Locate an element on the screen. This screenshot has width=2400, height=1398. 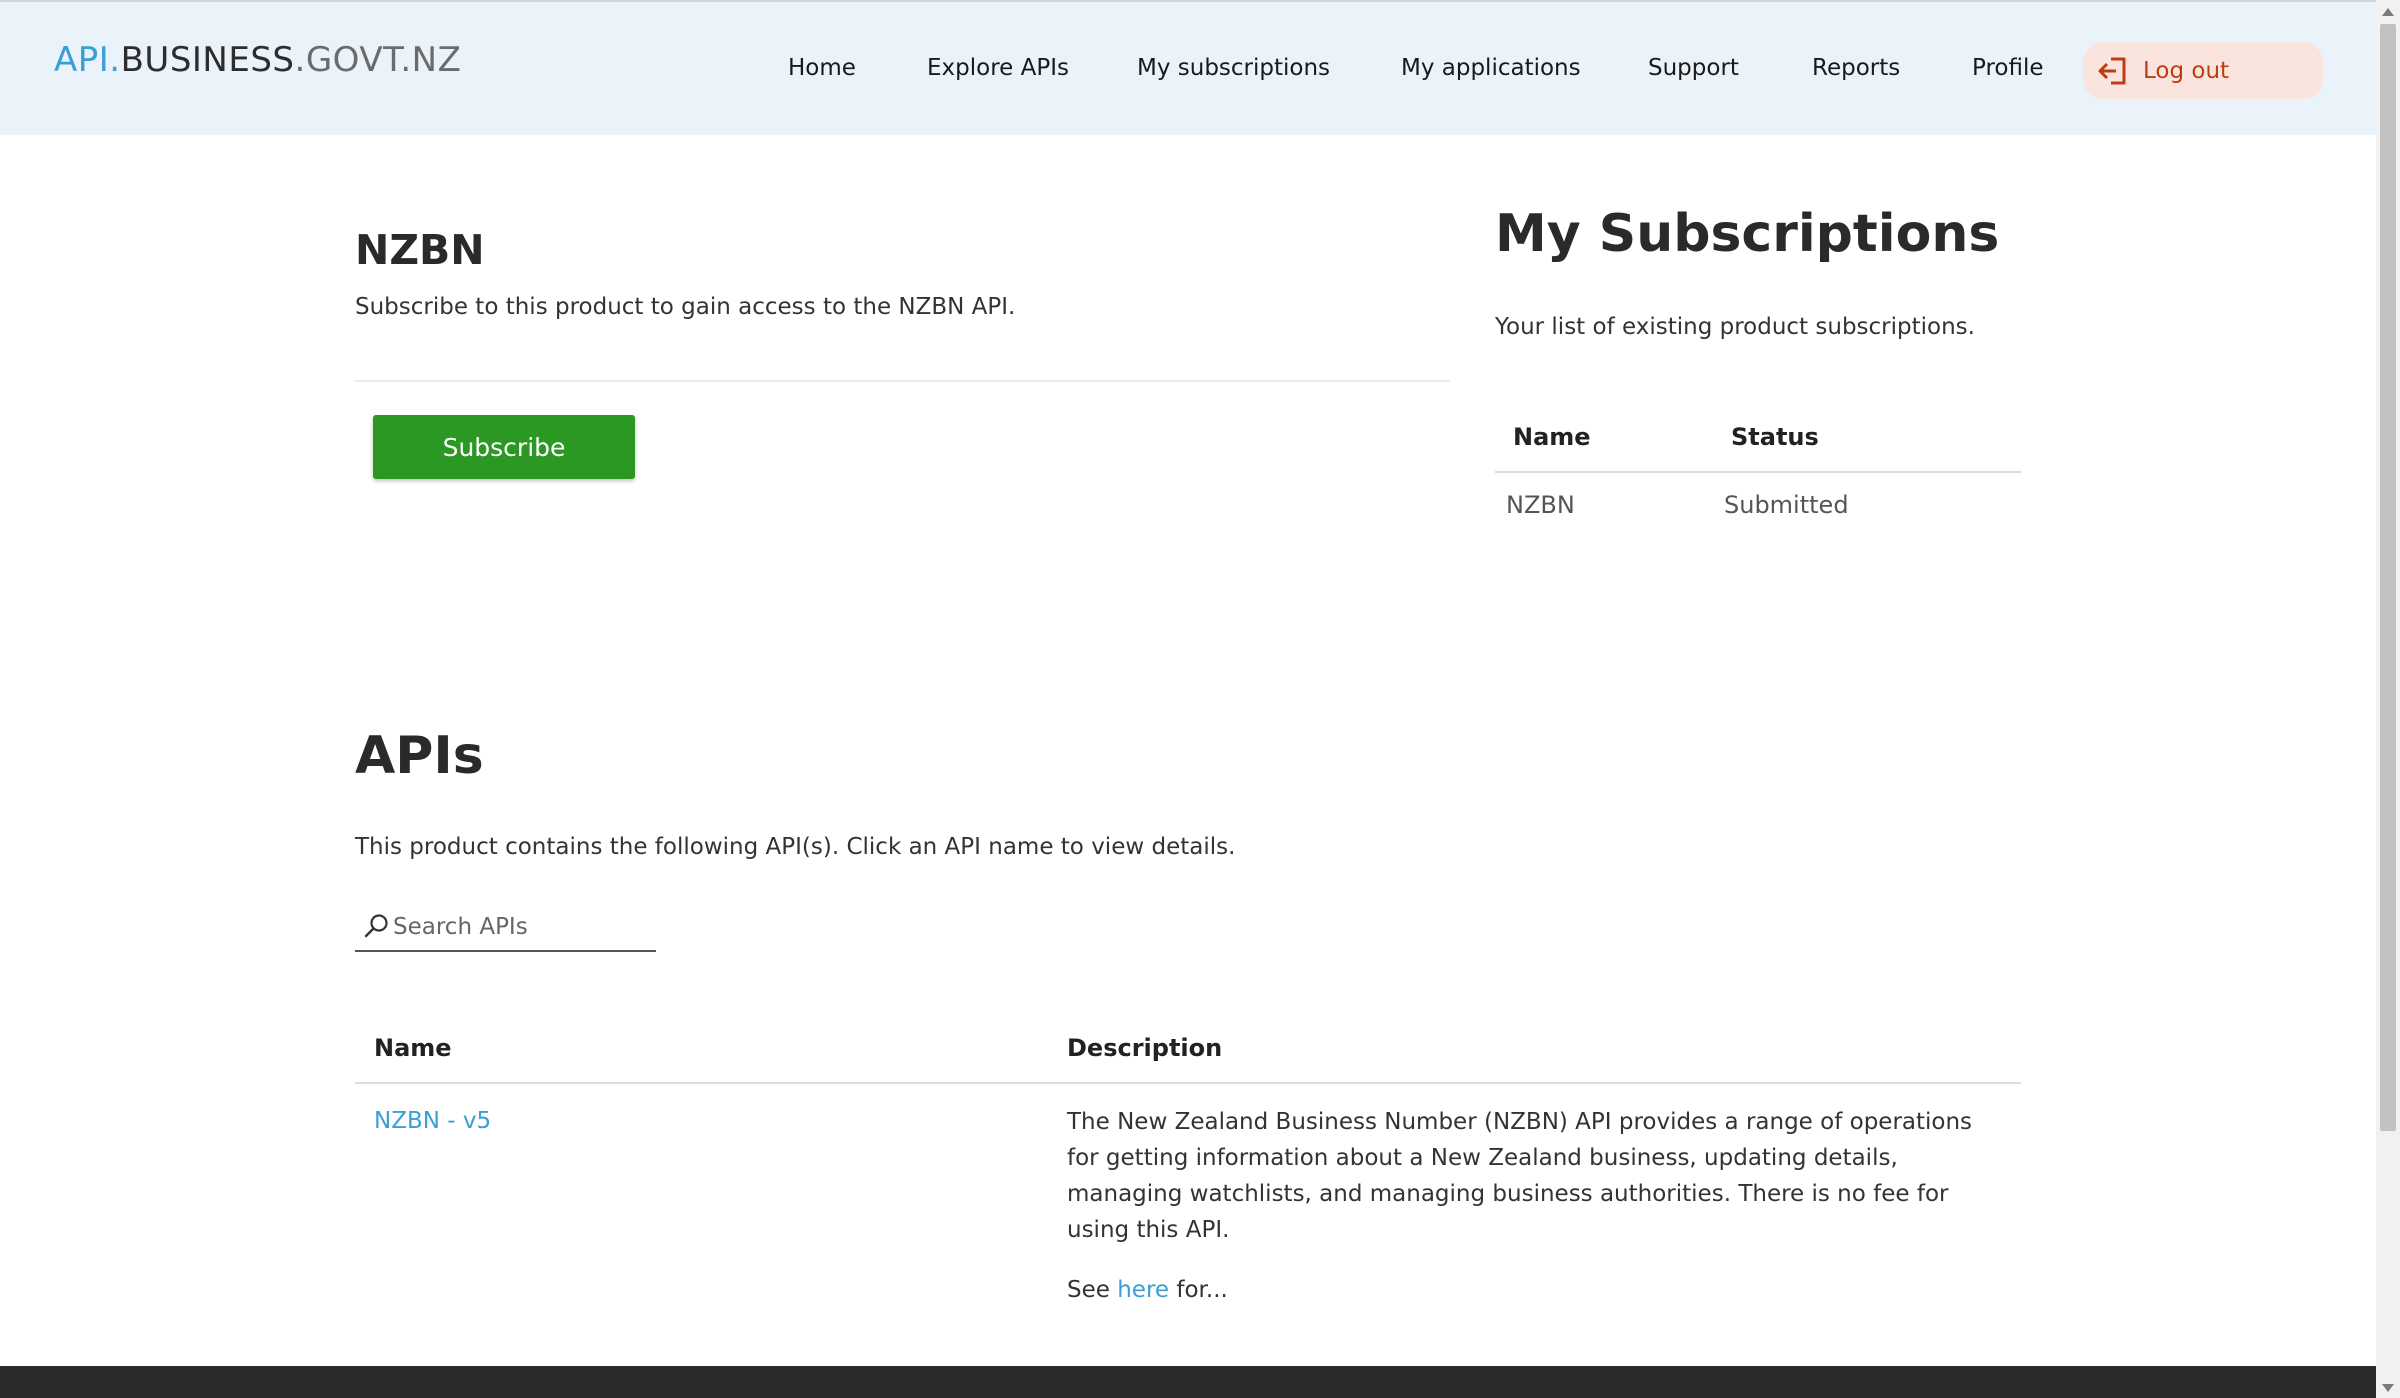
scrollbar is located at coordinates (2388, 699).